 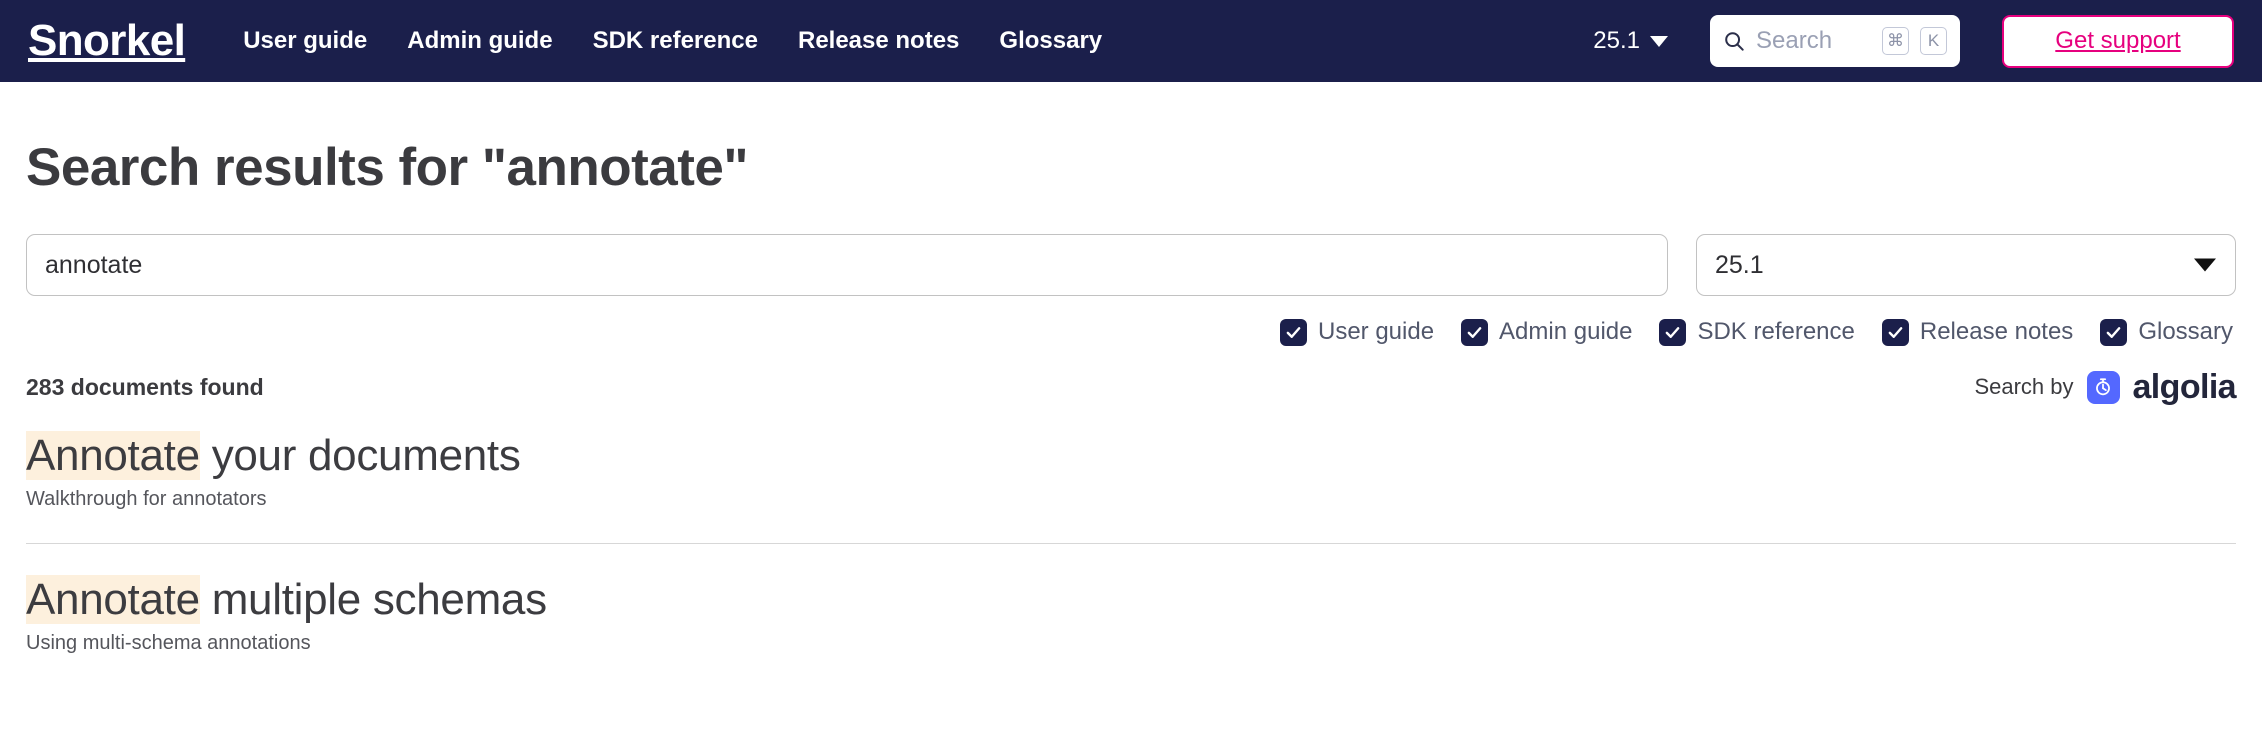 I want to click on algolia-wordmark: algolia, so click(x=2184, y=387).